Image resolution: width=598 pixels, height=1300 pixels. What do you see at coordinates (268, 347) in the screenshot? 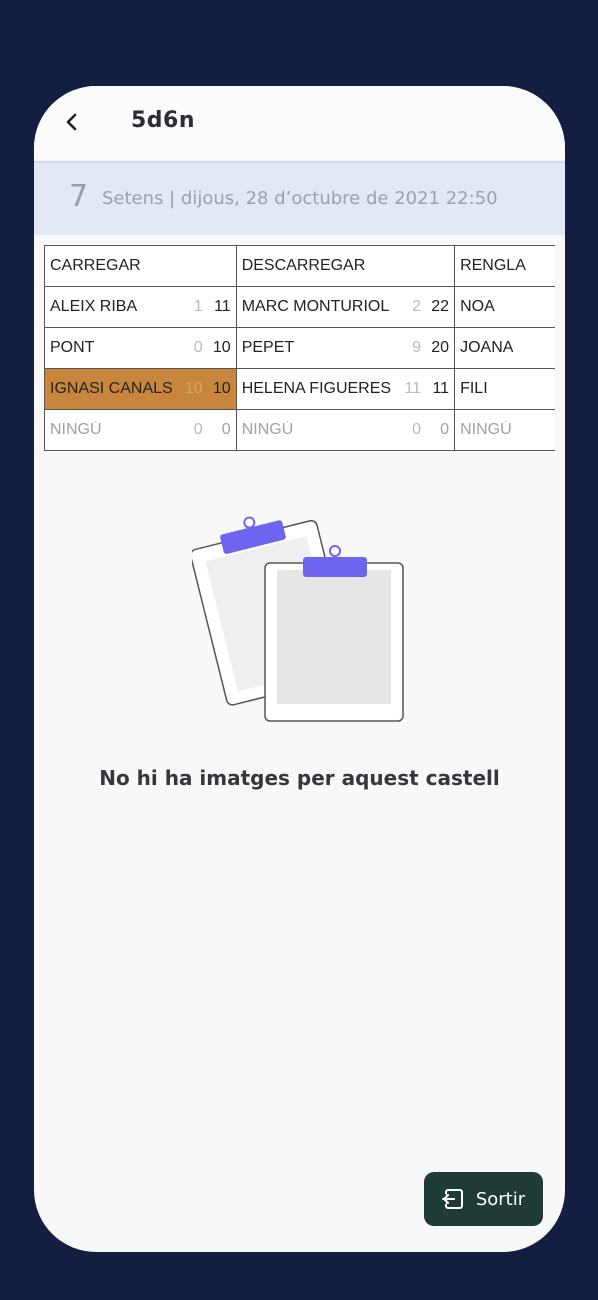
I see `person-name: PEPET` at bounding box center [268, 347].